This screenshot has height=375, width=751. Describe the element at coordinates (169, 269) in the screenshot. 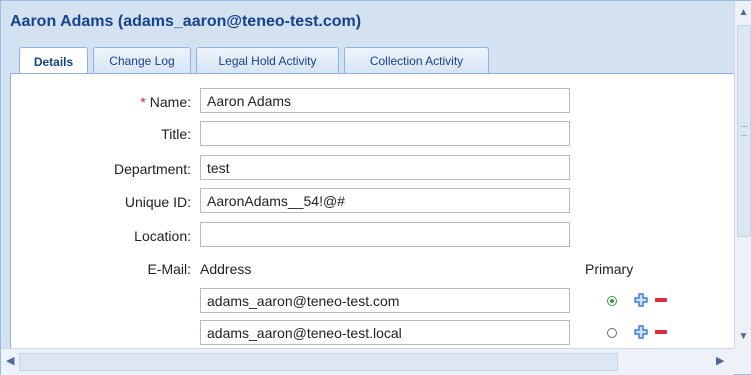

I see `email-label: E-Mail:` at that location.